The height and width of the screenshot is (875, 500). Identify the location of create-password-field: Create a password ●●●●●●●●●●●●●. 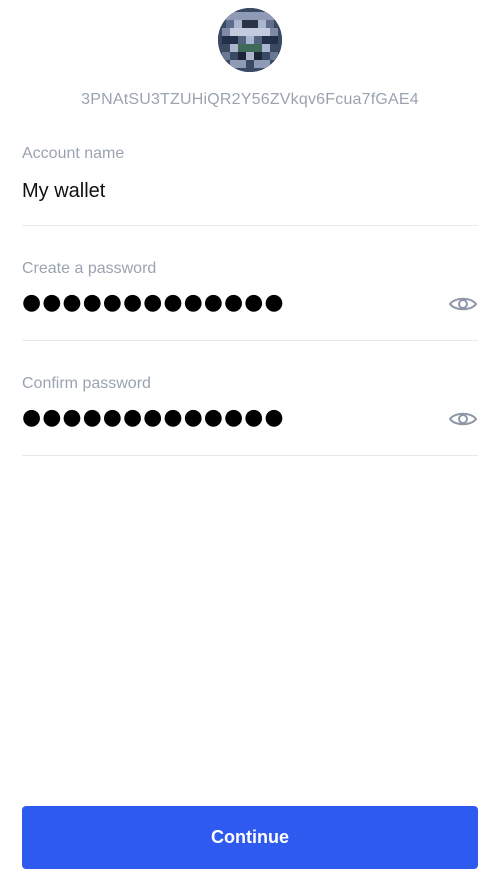
(250, 300).